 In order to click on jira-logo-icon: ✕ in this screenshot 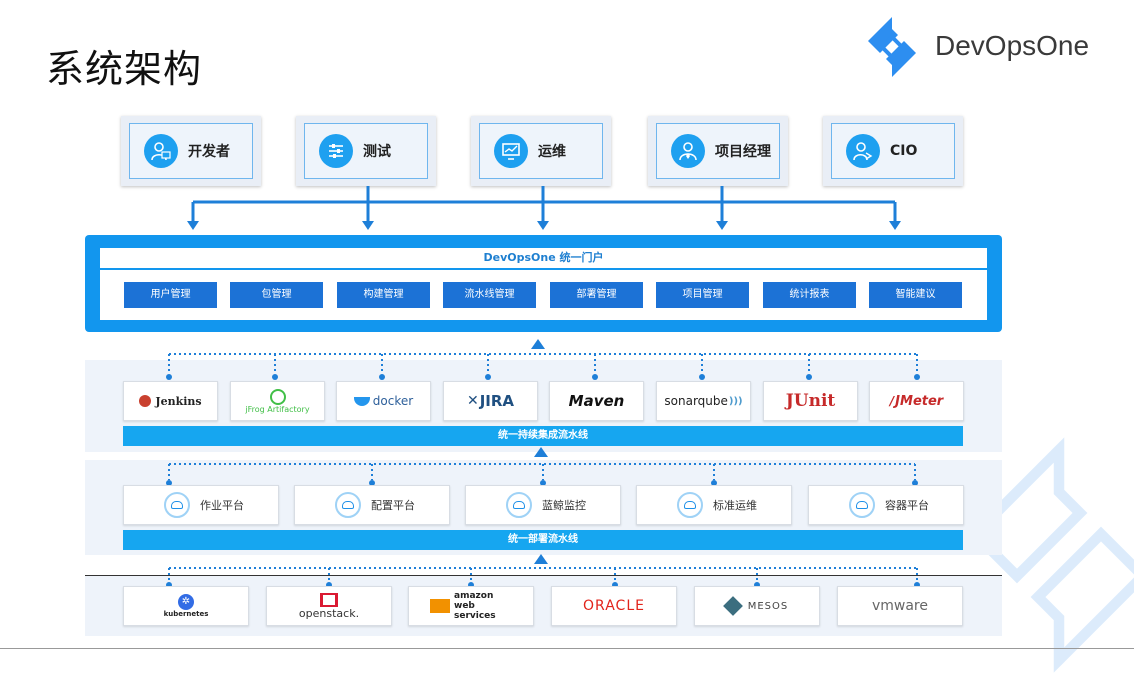, I will do `click(472, 401)`.